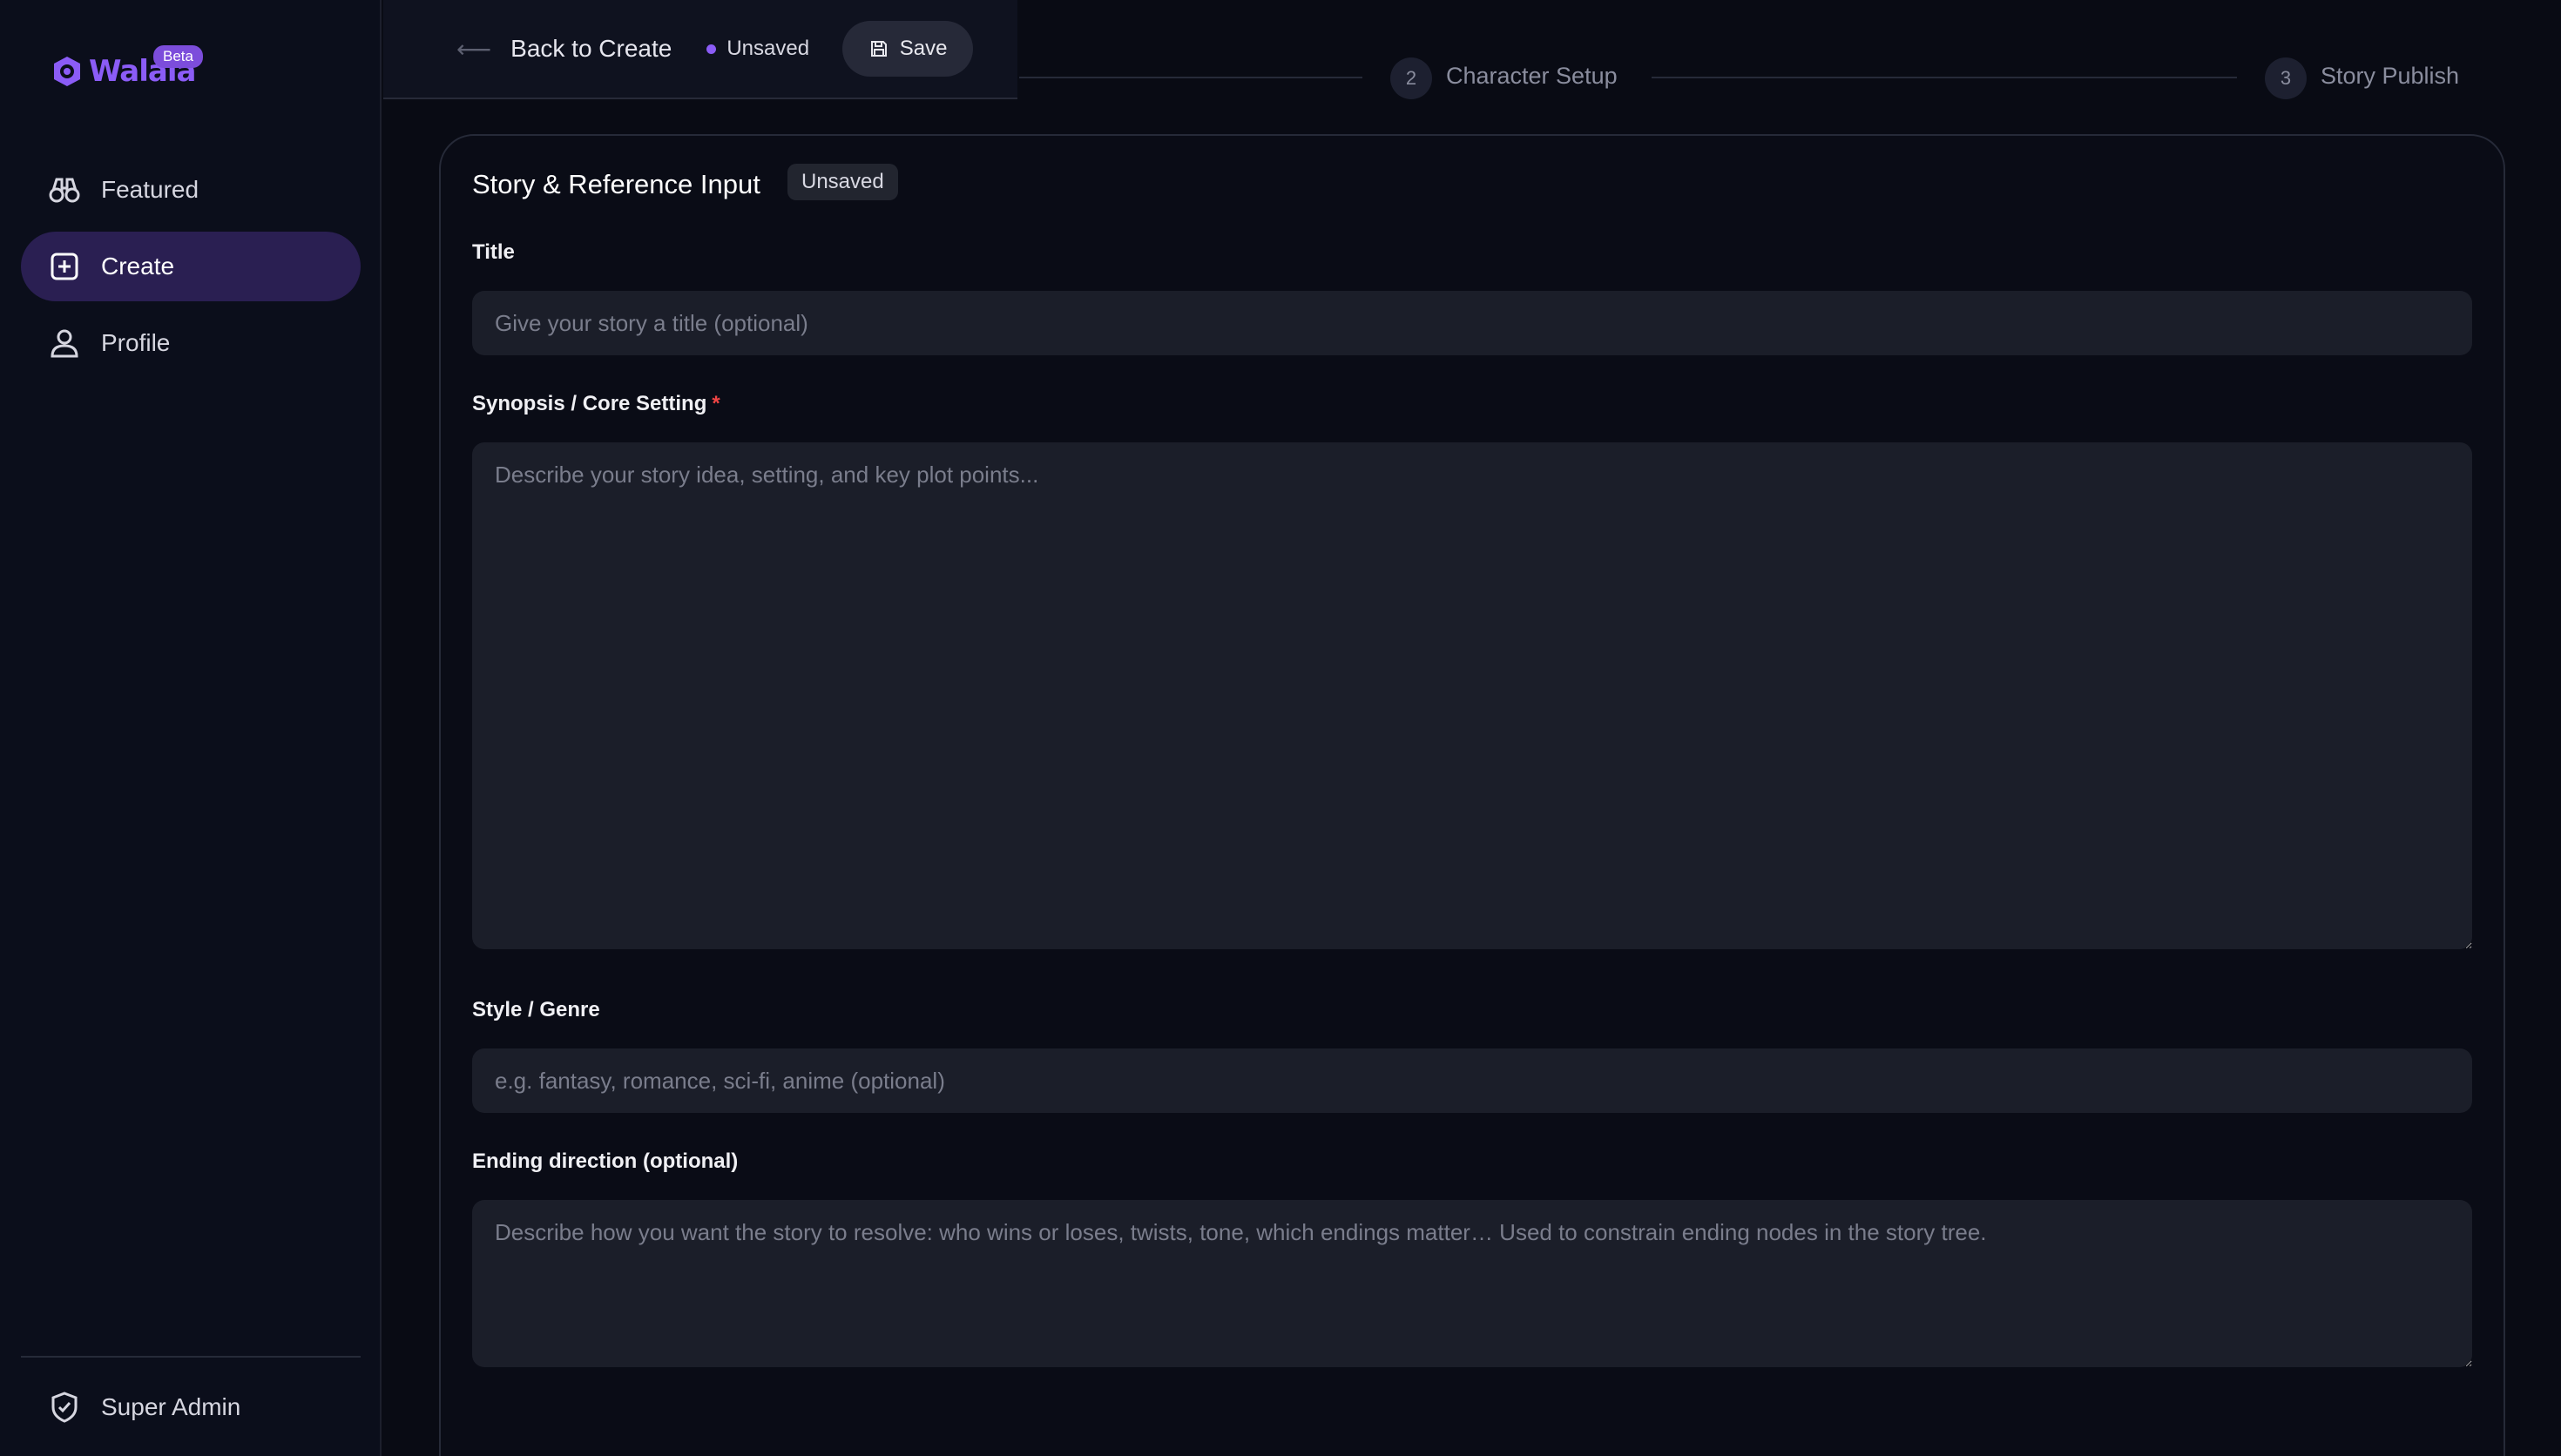 The height and width of the screenshot is (1456, 2561). Describe the element at coordinates (64, 343) in the screenshot. I see `user-icon` at that location.